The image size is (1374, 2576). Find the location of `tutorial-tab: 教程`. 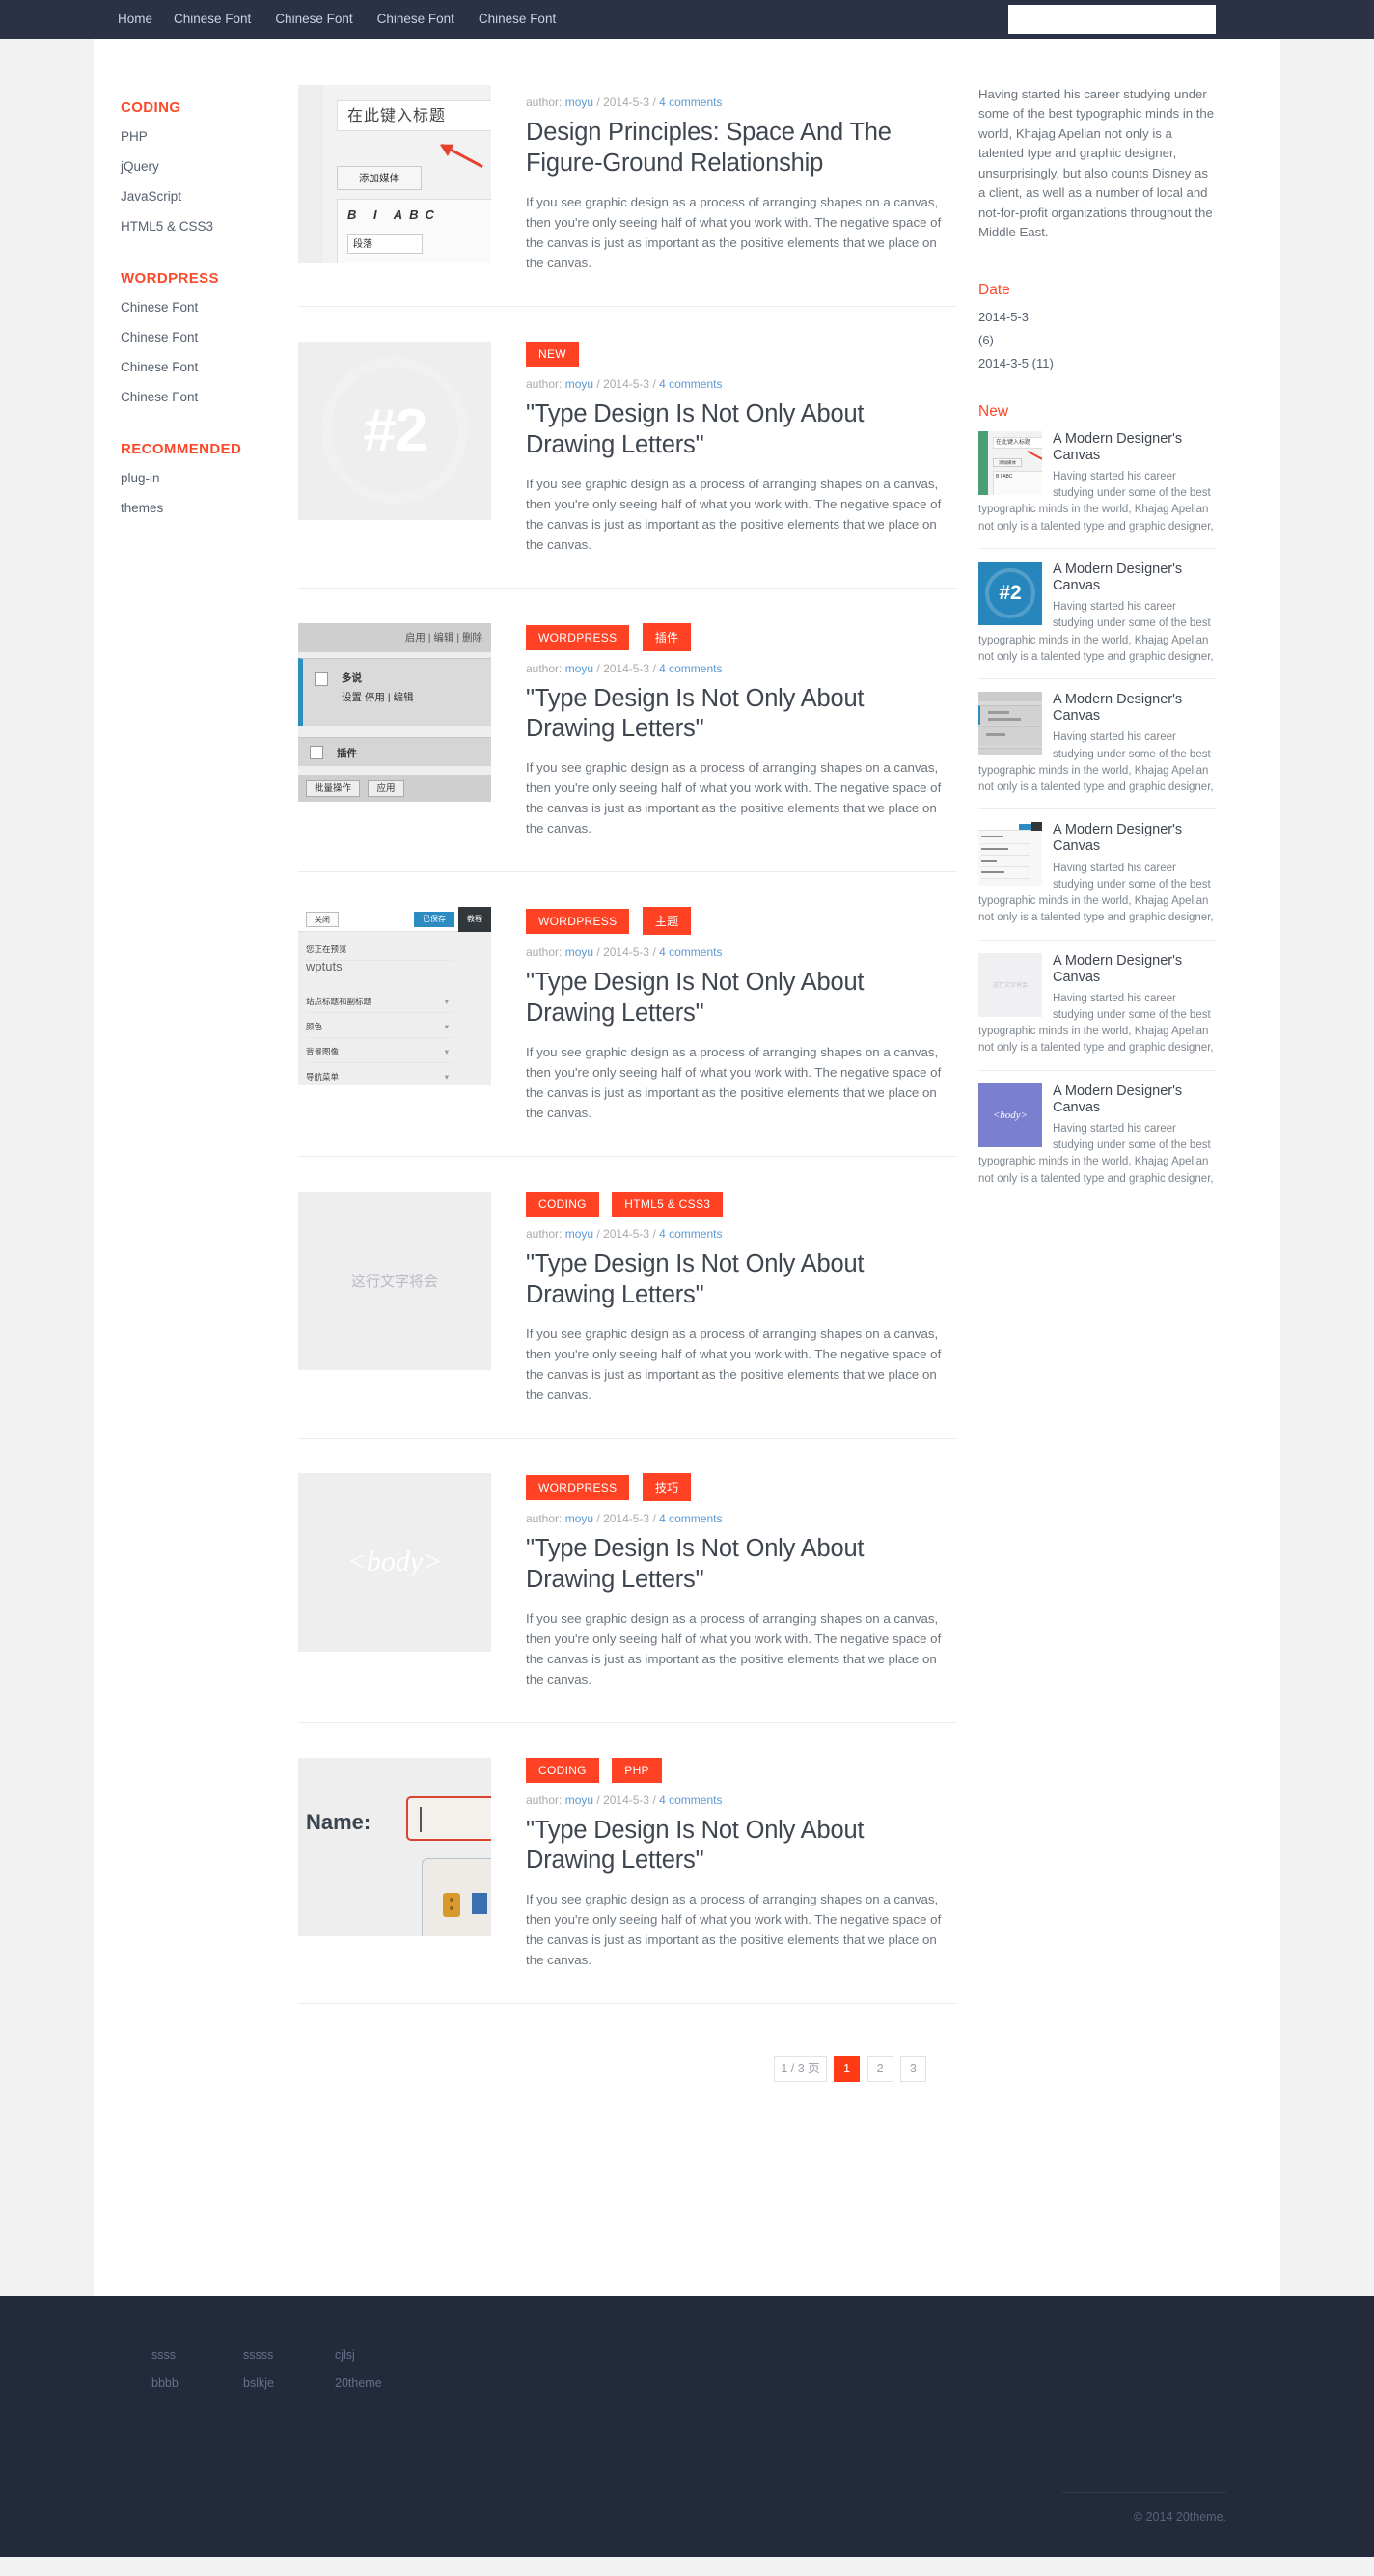

tutorial-tab: 教程 is located at coordinates (474, 920).